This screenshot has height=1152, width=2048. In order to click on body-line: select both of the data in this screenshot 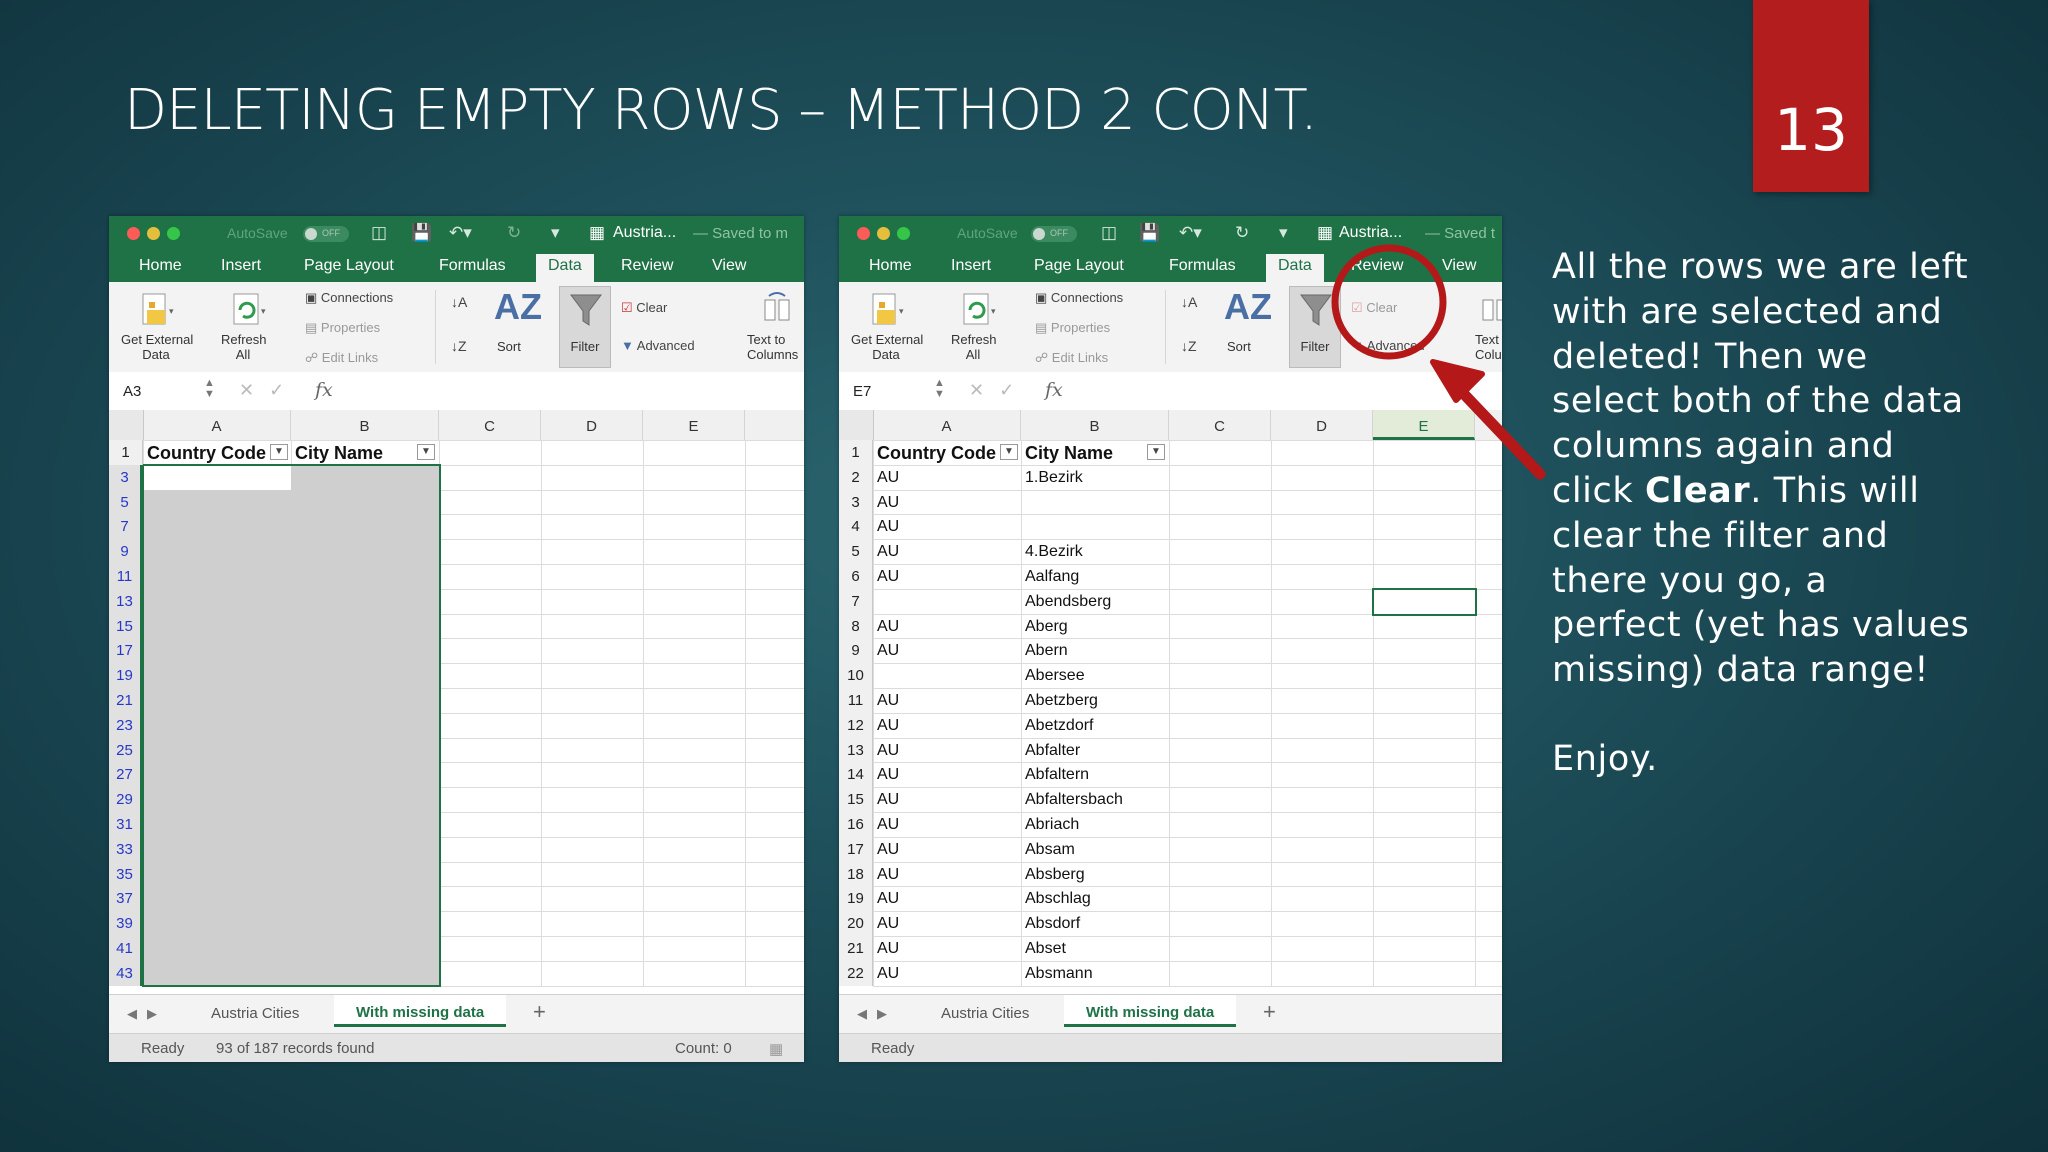, I will do `click(1758, 401)`.